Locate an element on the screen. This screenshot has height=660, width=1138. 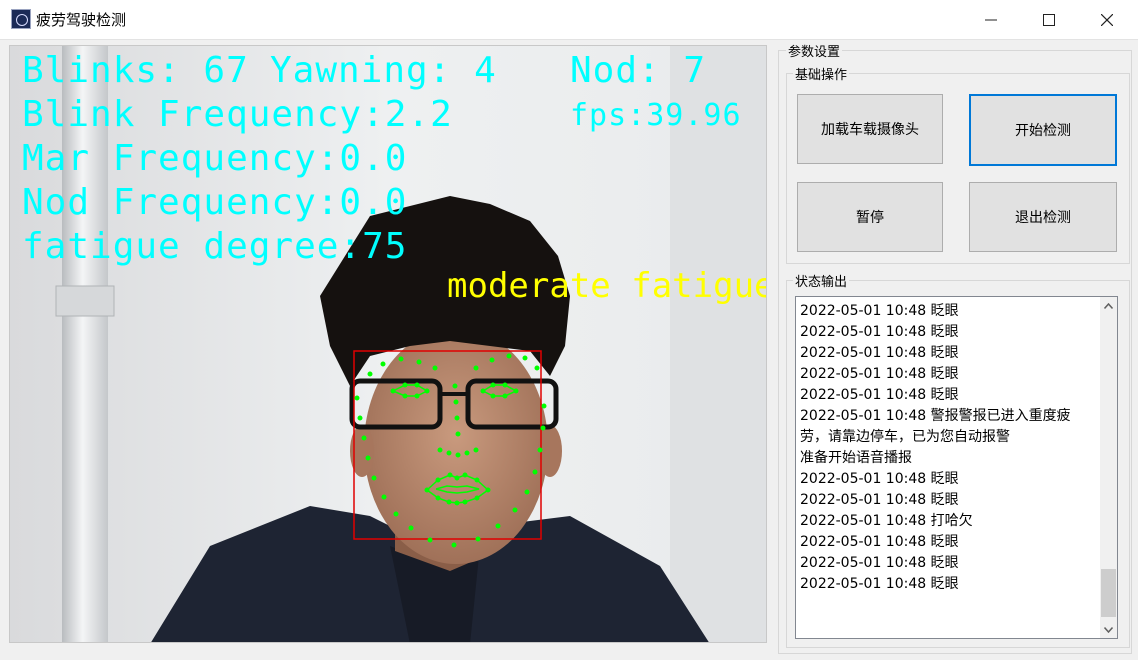
blink-frequency: Blink Frequency:2.2 is located at coordinates (237, 114).